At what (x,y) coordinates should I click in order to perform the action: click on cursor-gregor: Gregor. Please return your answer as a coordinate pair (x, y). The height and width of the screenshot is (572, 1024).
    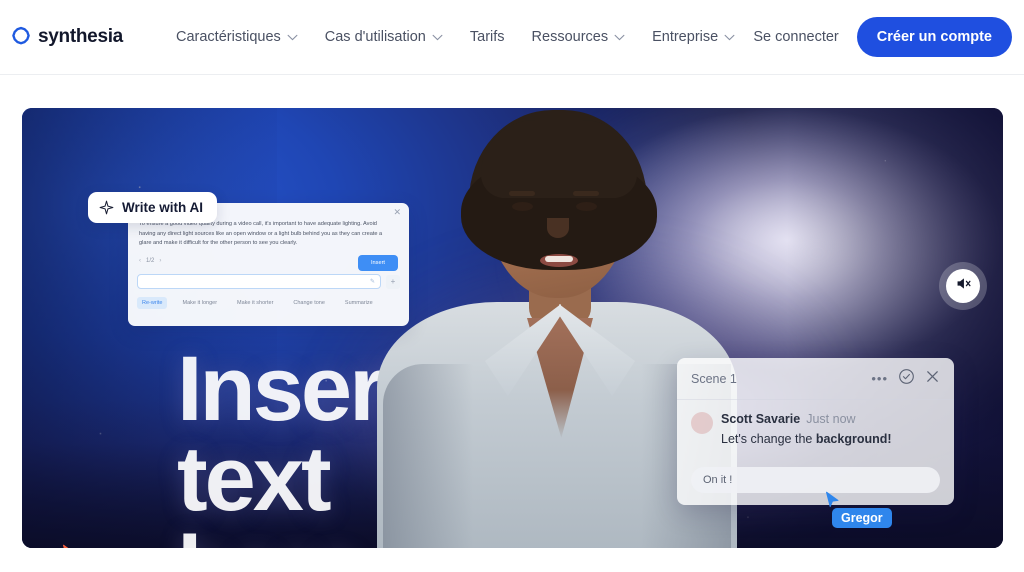
    Looking at the image, I should click on (858, 509).